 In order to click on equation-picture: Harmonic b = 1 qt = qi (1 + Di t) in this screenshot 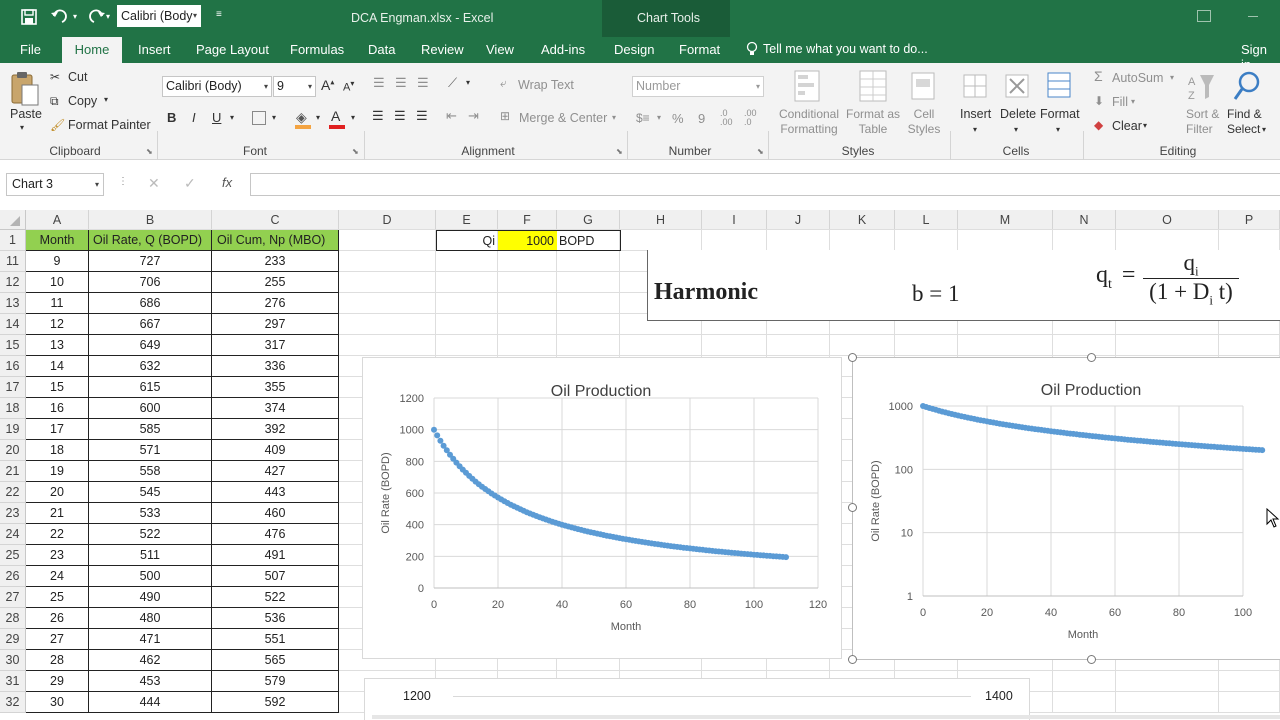, I will do `click(963, 285)`.